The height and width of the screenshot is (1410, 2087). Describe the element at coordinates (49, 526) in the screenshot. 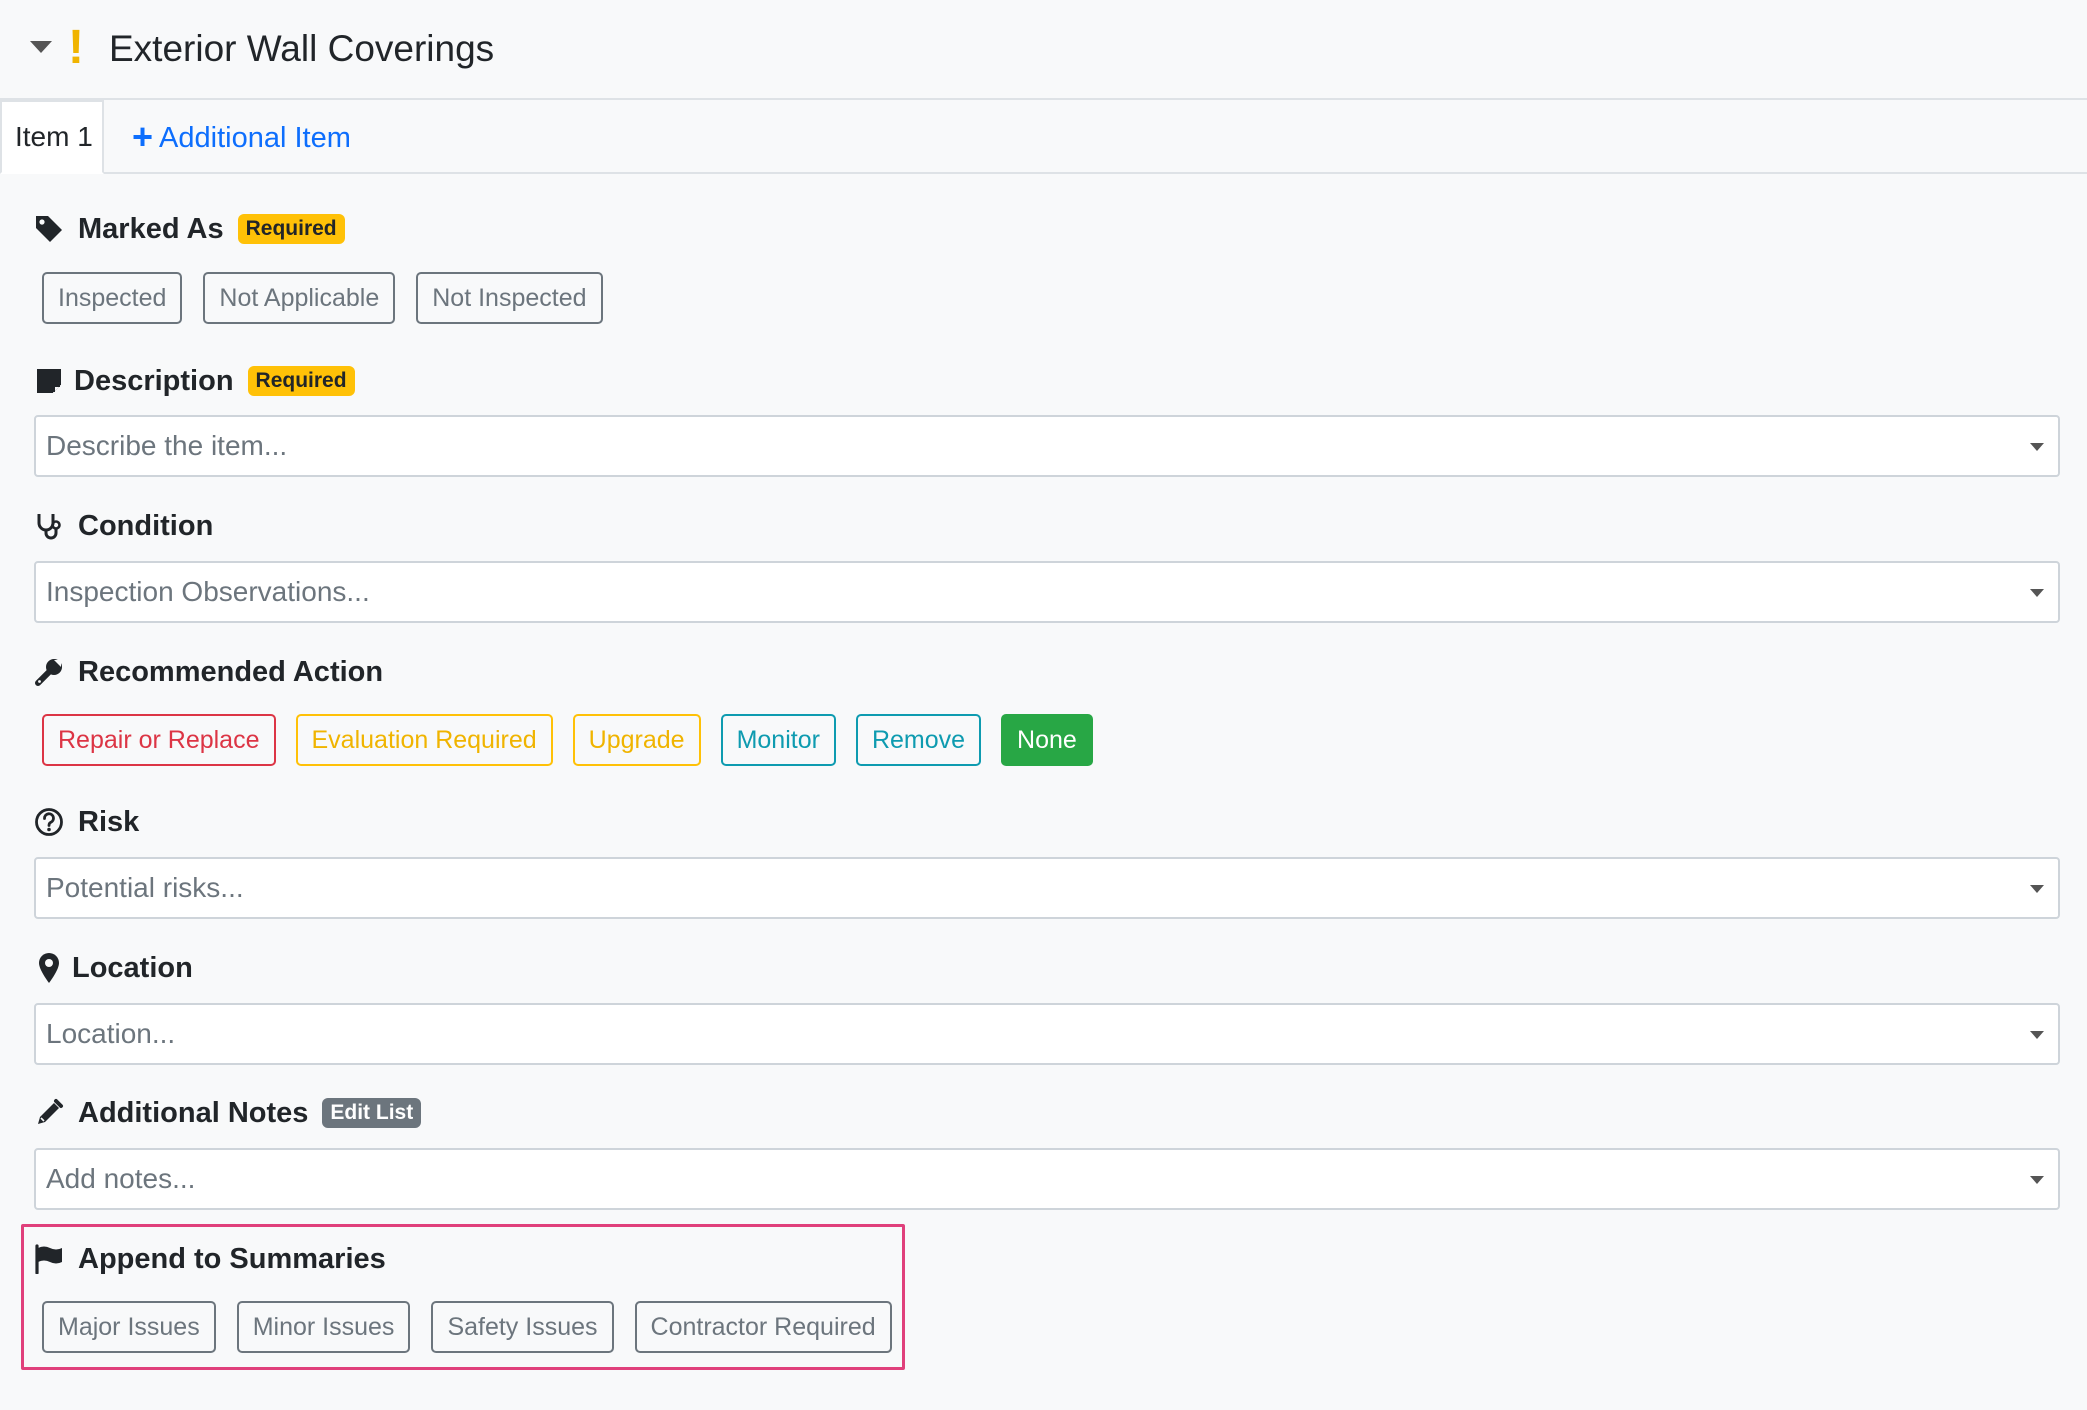

I see `stethoscope-icon` at that location.